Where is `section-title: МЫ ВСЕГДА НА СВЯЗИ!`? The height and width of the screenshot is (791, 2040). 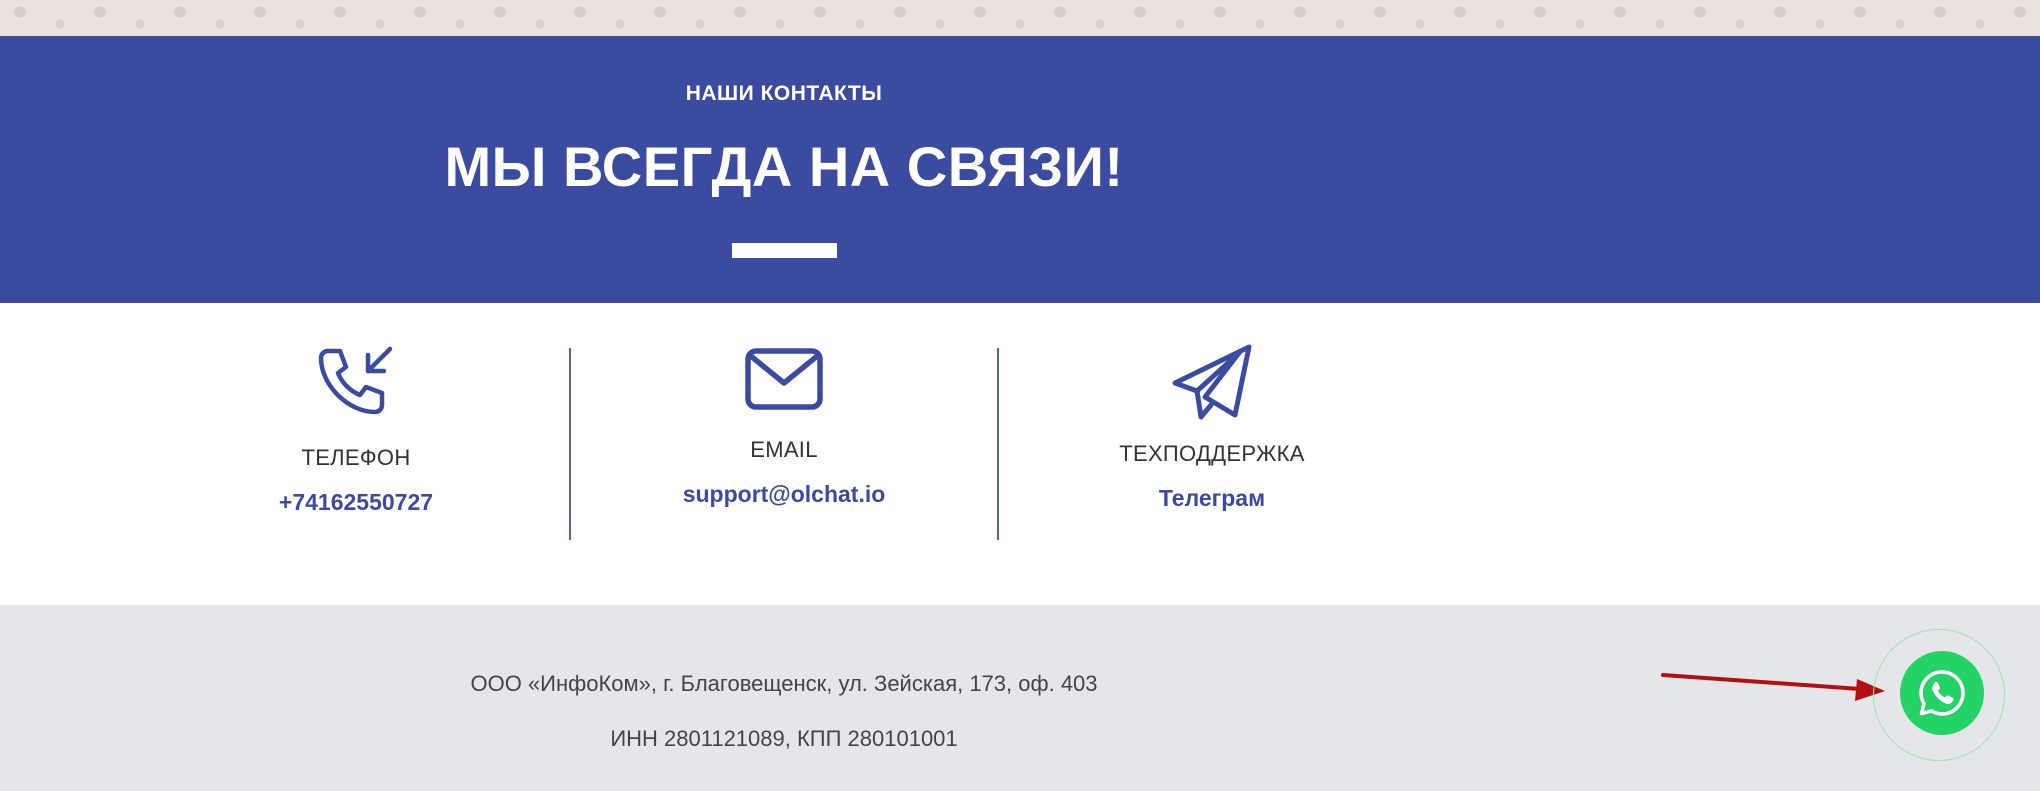 section-title: МЫ ВСЕГДА НА СВЯЗИ! is located at coordinates (784, 166).